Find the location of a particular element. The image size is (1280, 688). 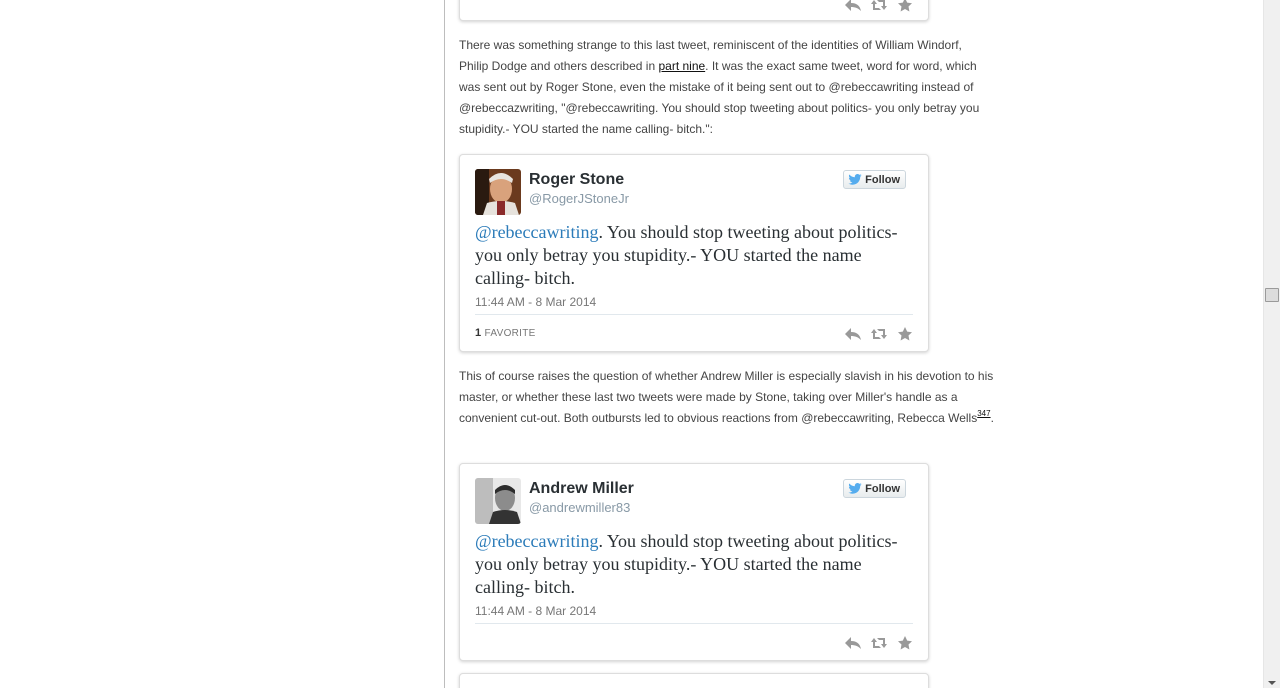

content-left-border is located at coordinates (444, 344).